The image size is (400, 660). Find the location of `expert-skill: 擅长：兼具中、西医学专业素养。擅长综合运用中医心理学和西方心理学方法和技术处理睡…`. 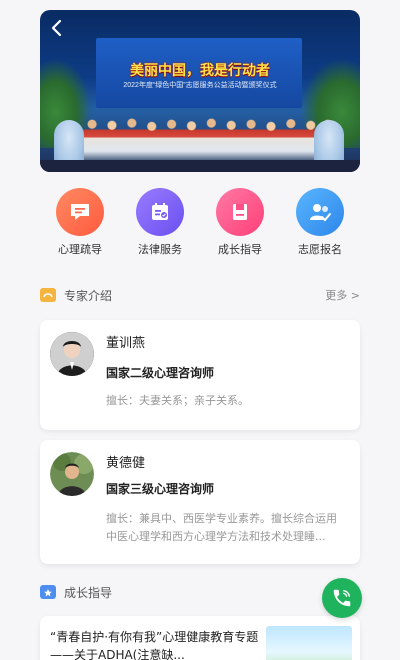

expert-skill: 擅长：兼具中、西医学专业素养。擅长综合运用中医心理学和西方心理学方法和技术处理睡… is located at coordinates (221, 527).